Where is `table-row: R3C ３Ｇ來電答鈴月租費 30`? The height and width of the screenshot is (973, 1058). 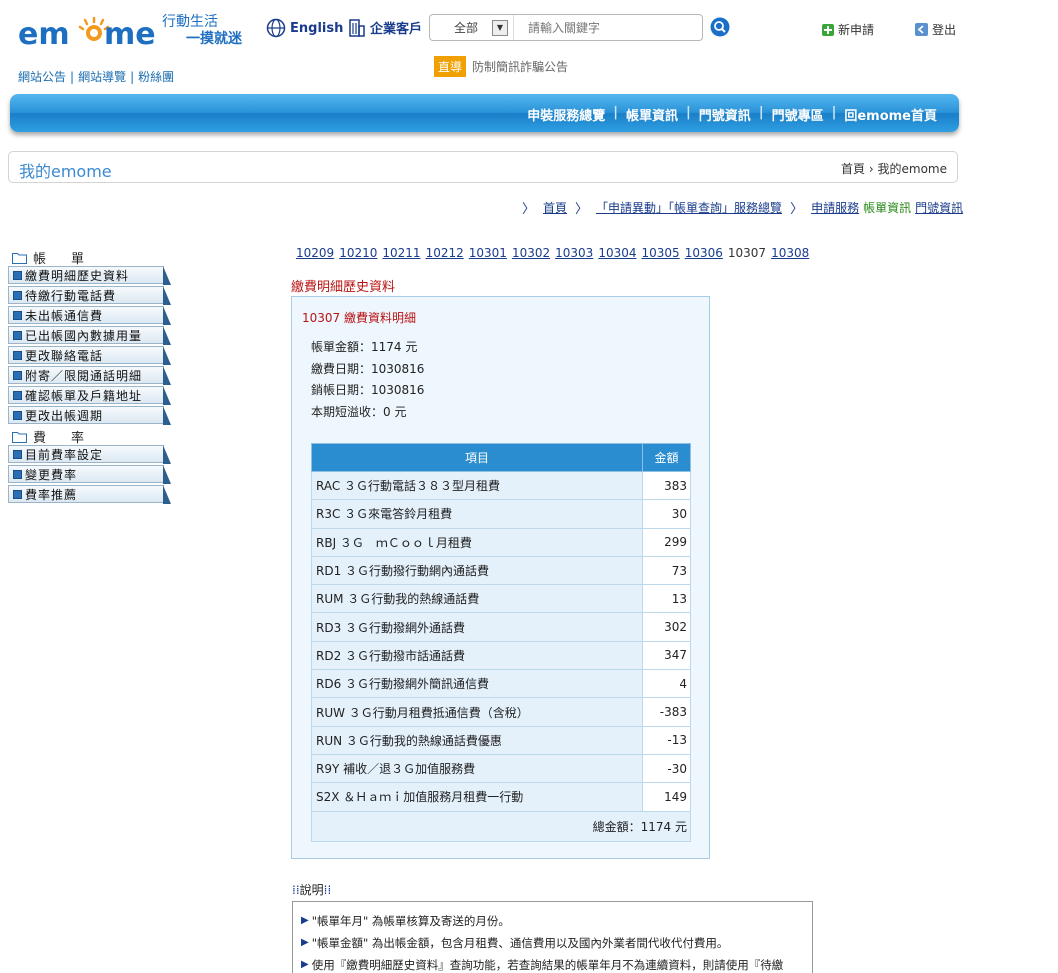
table-row: R3C ３Ｇ來電答鈴月租費 30 is located at coordinates (501, 514).